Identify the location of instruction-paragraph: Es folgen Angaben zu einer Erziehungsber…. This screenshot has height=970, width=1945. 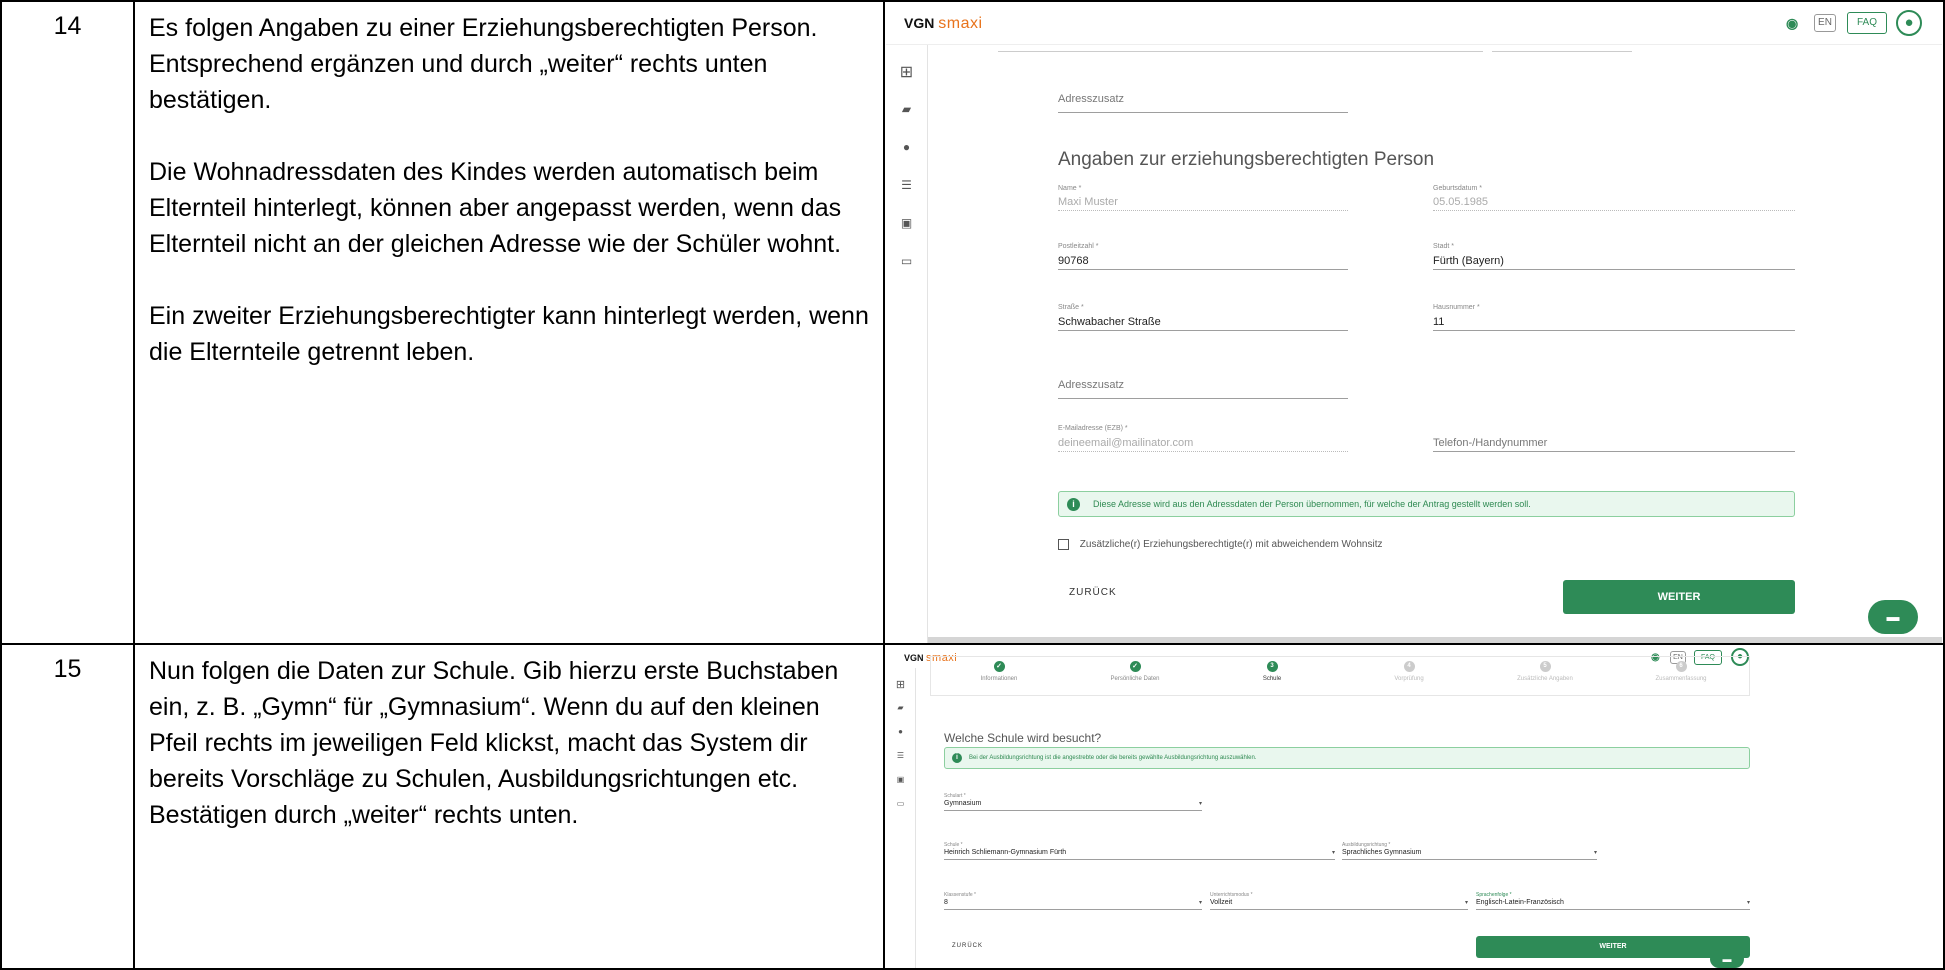
(483, 28).